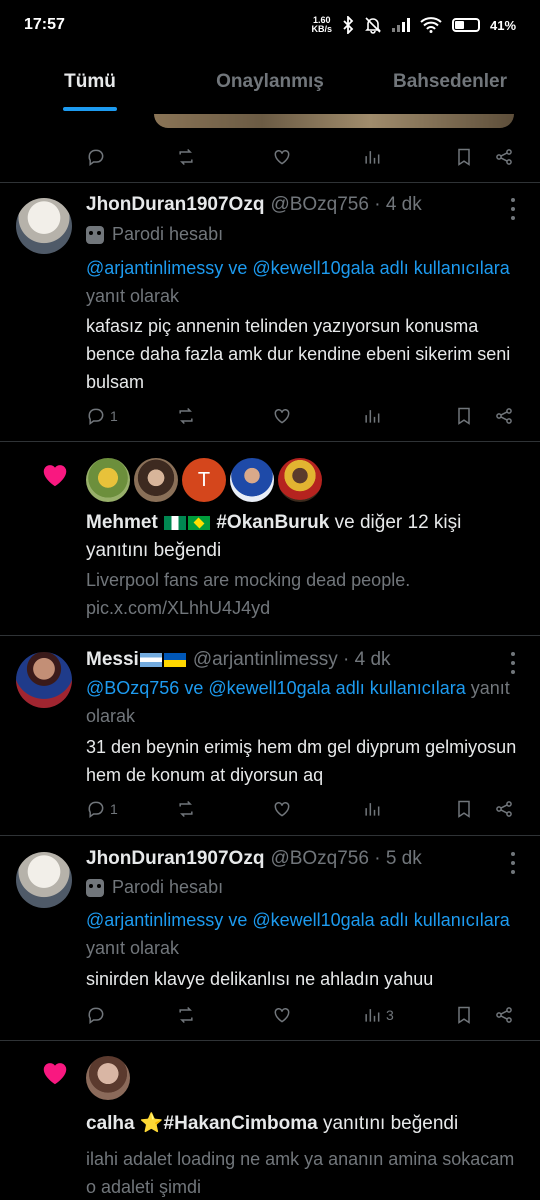 The height and width of the screenshot is (1200, 540). What do you see at coordinates (90, 109) in the screenshot?
I see `active-tab-indicator` at bounding box center [90, 109].